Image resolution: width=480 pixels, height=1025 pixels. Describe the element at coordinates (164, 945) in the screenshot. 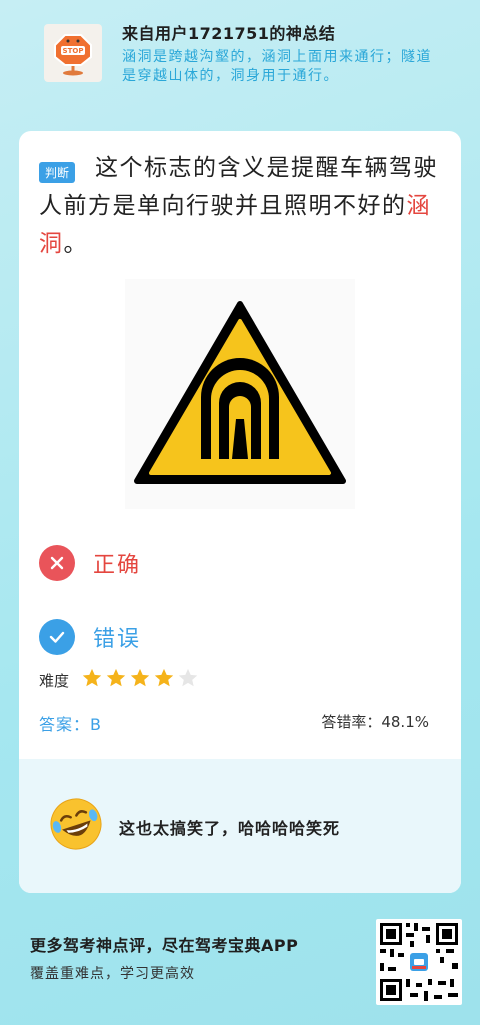

I see `footer-title: 更多驾考神点评，尽在驾考宝典APP` at that location.